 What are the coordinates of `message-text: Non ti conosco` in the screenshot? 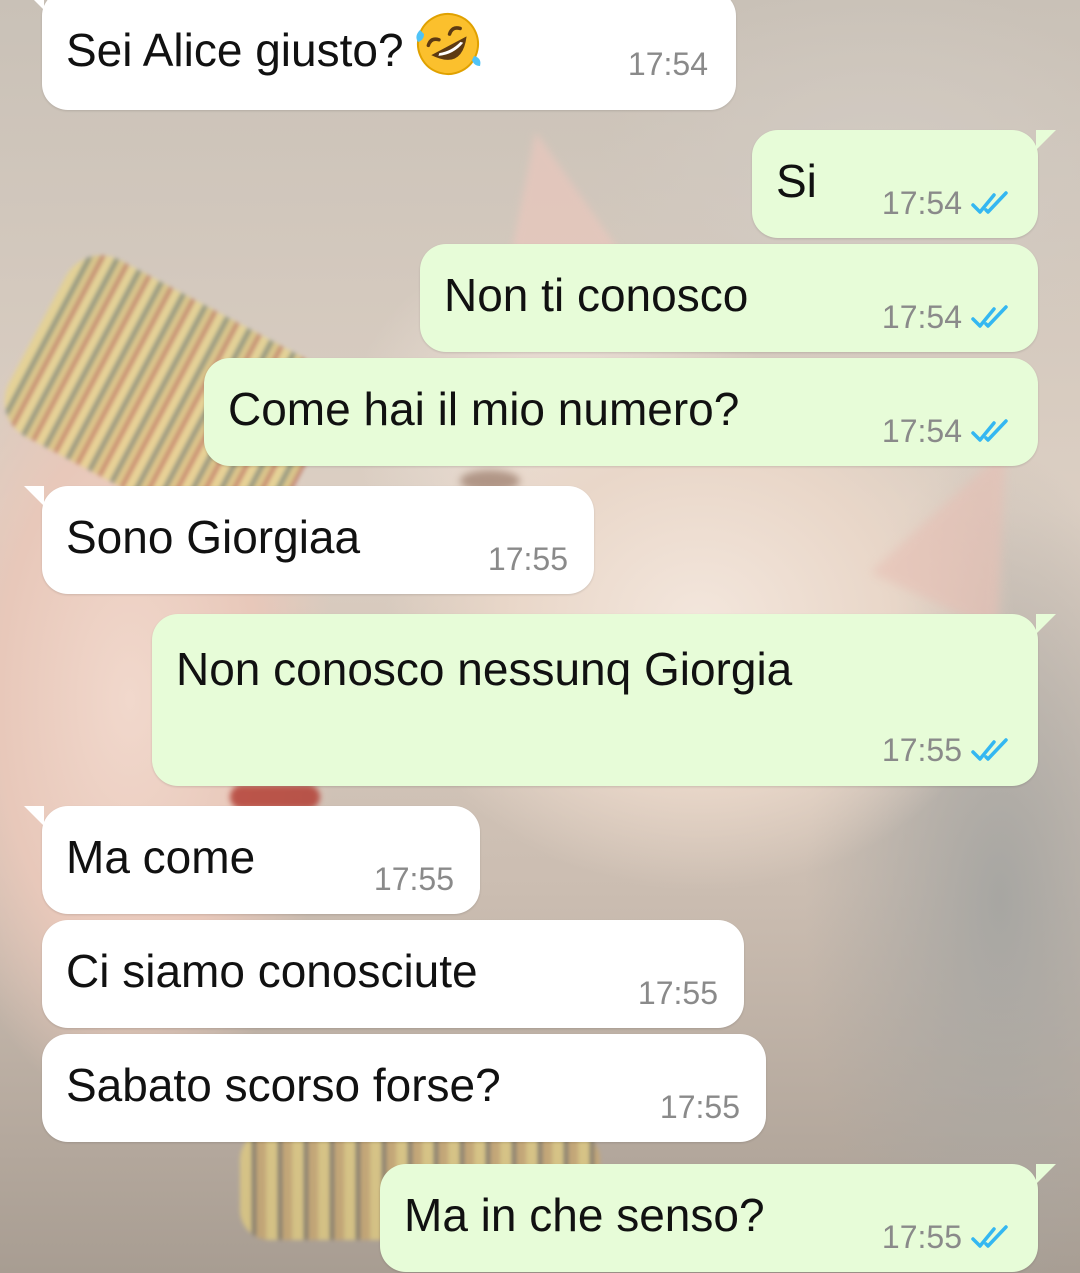 It's located at (596, 295).